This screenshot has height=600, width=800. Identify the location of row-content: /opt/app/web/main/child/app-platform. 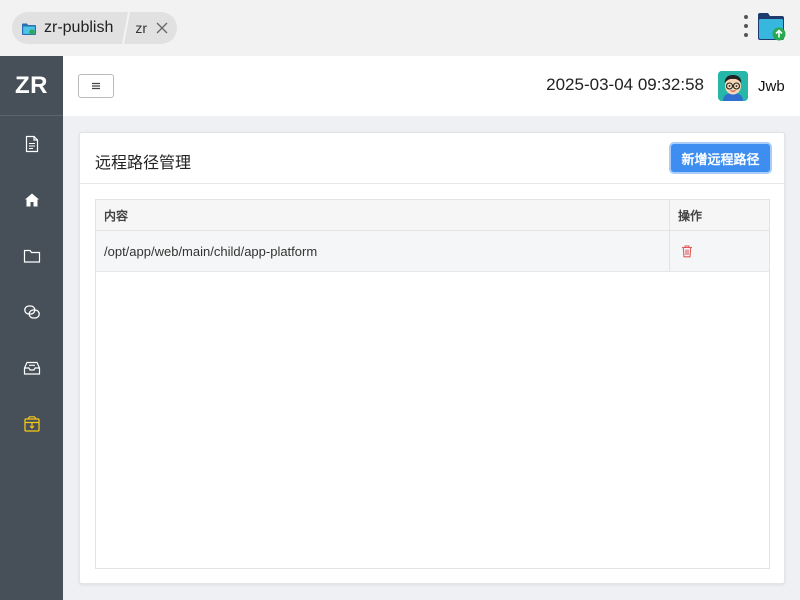
(383, 251).